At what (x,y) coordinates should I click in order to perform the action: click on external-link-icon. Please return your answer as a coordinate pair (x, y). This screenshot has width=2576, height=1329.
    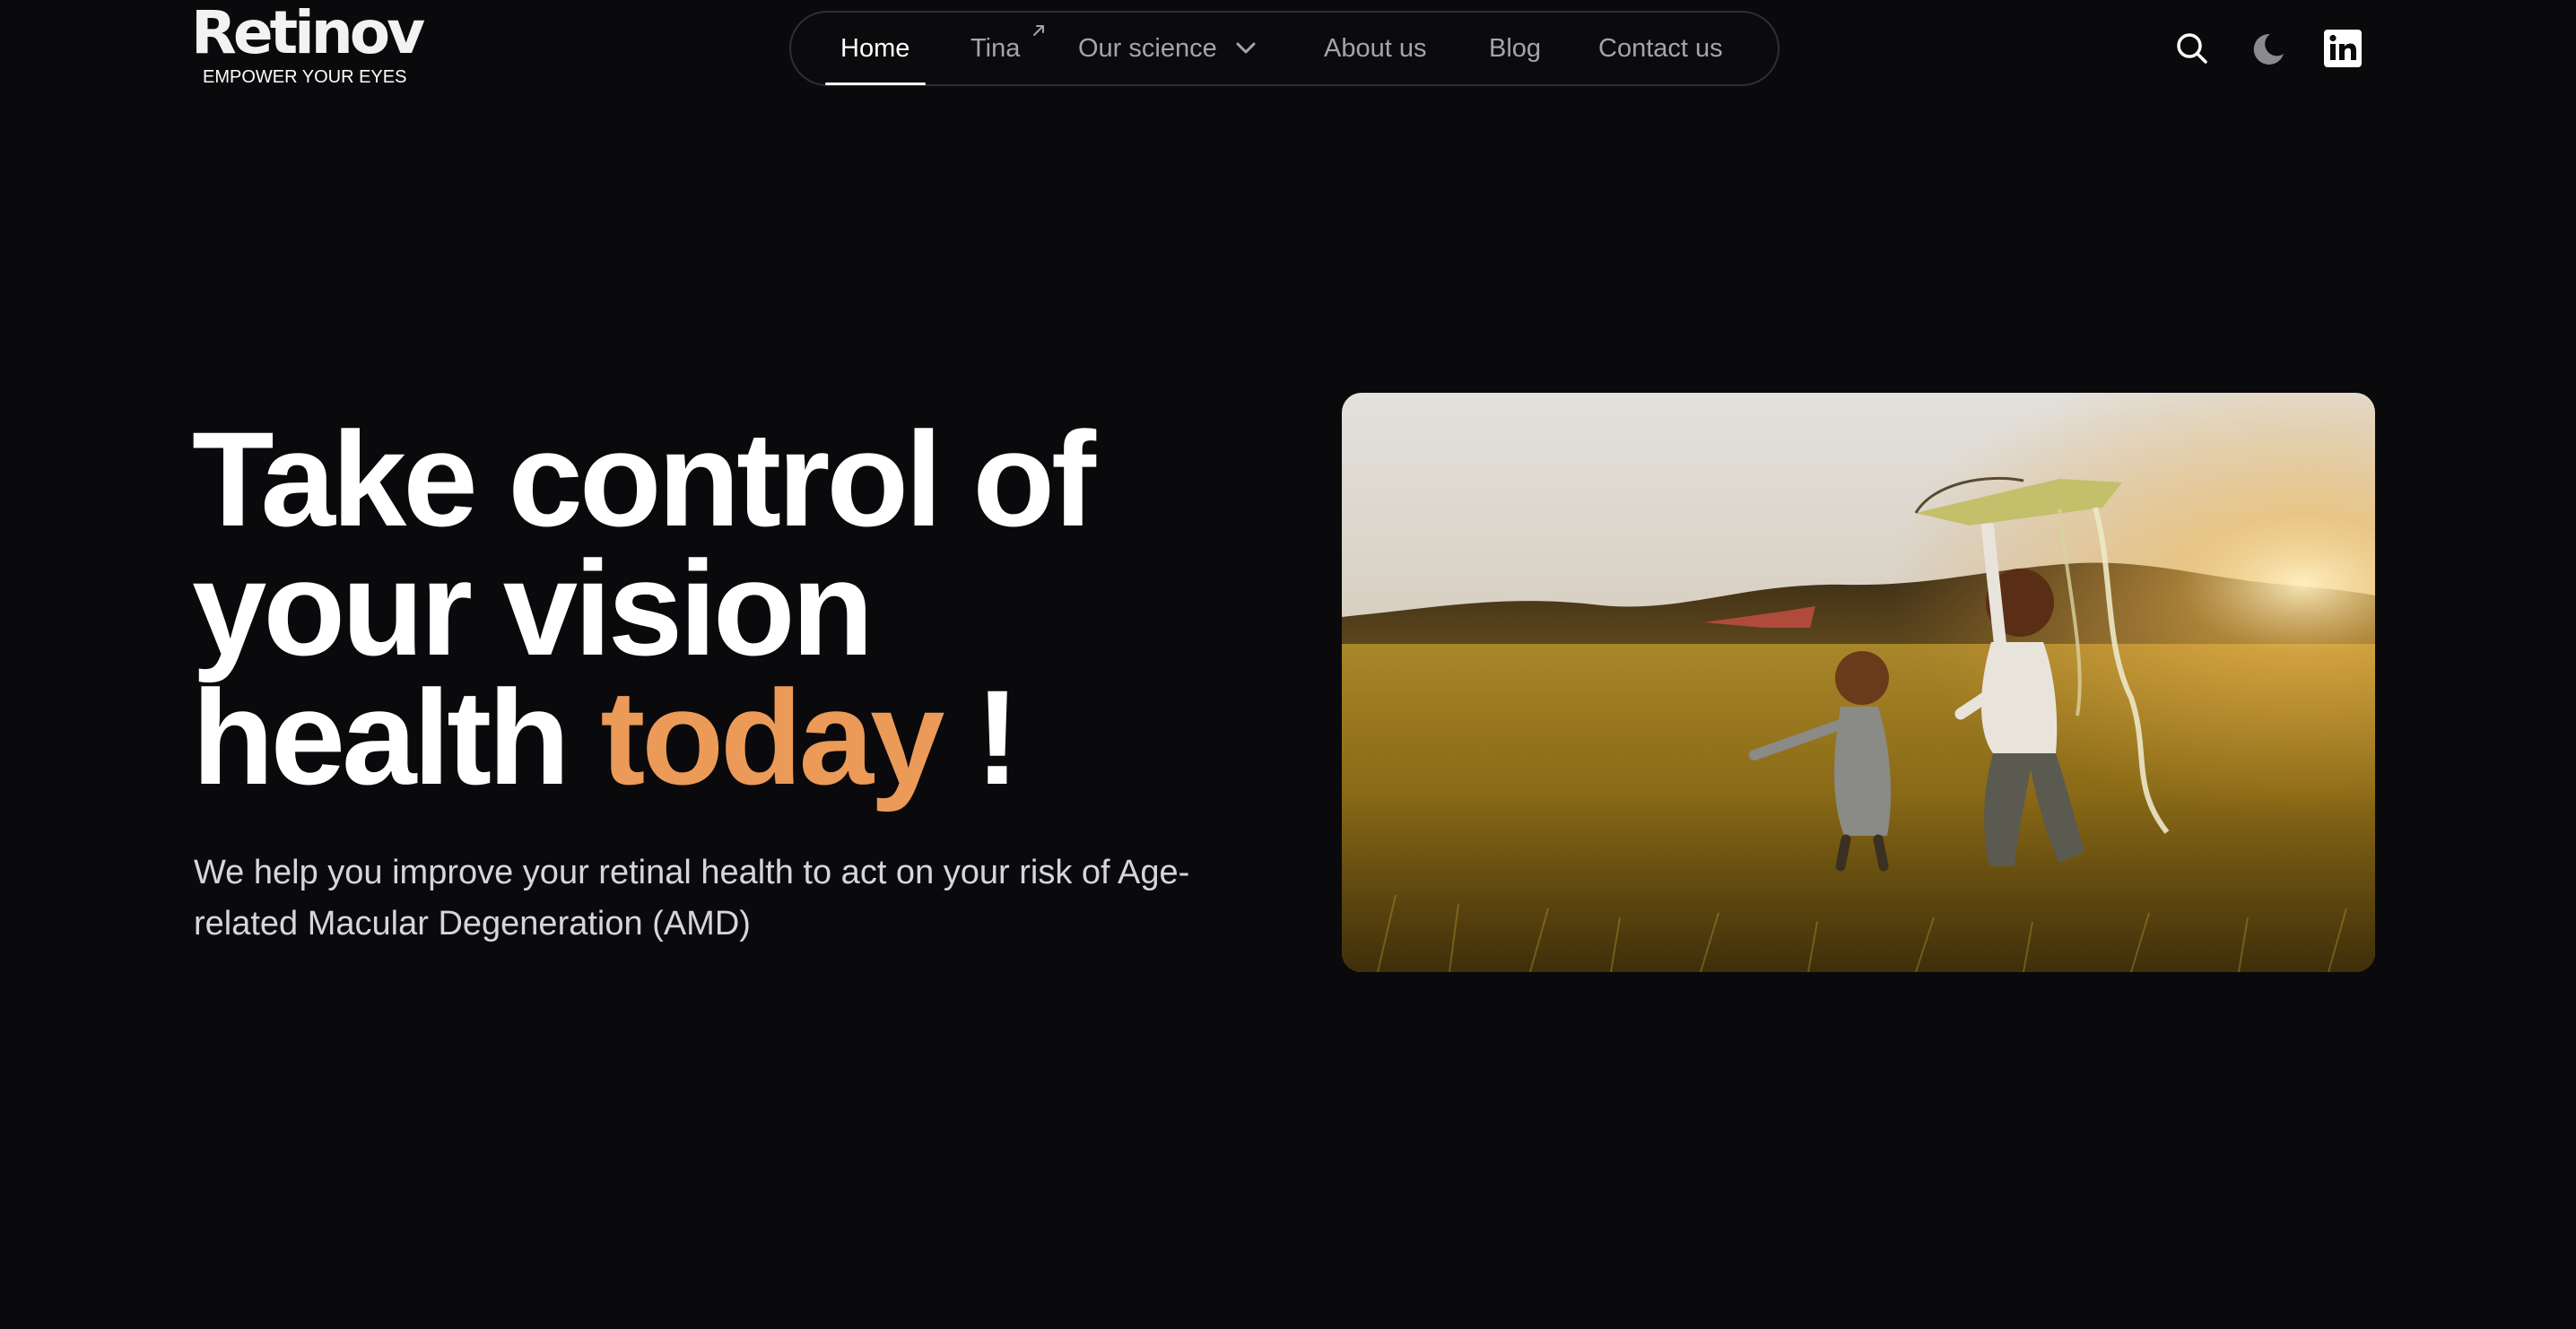
    Looking at the image, I should click on (1038, 30).